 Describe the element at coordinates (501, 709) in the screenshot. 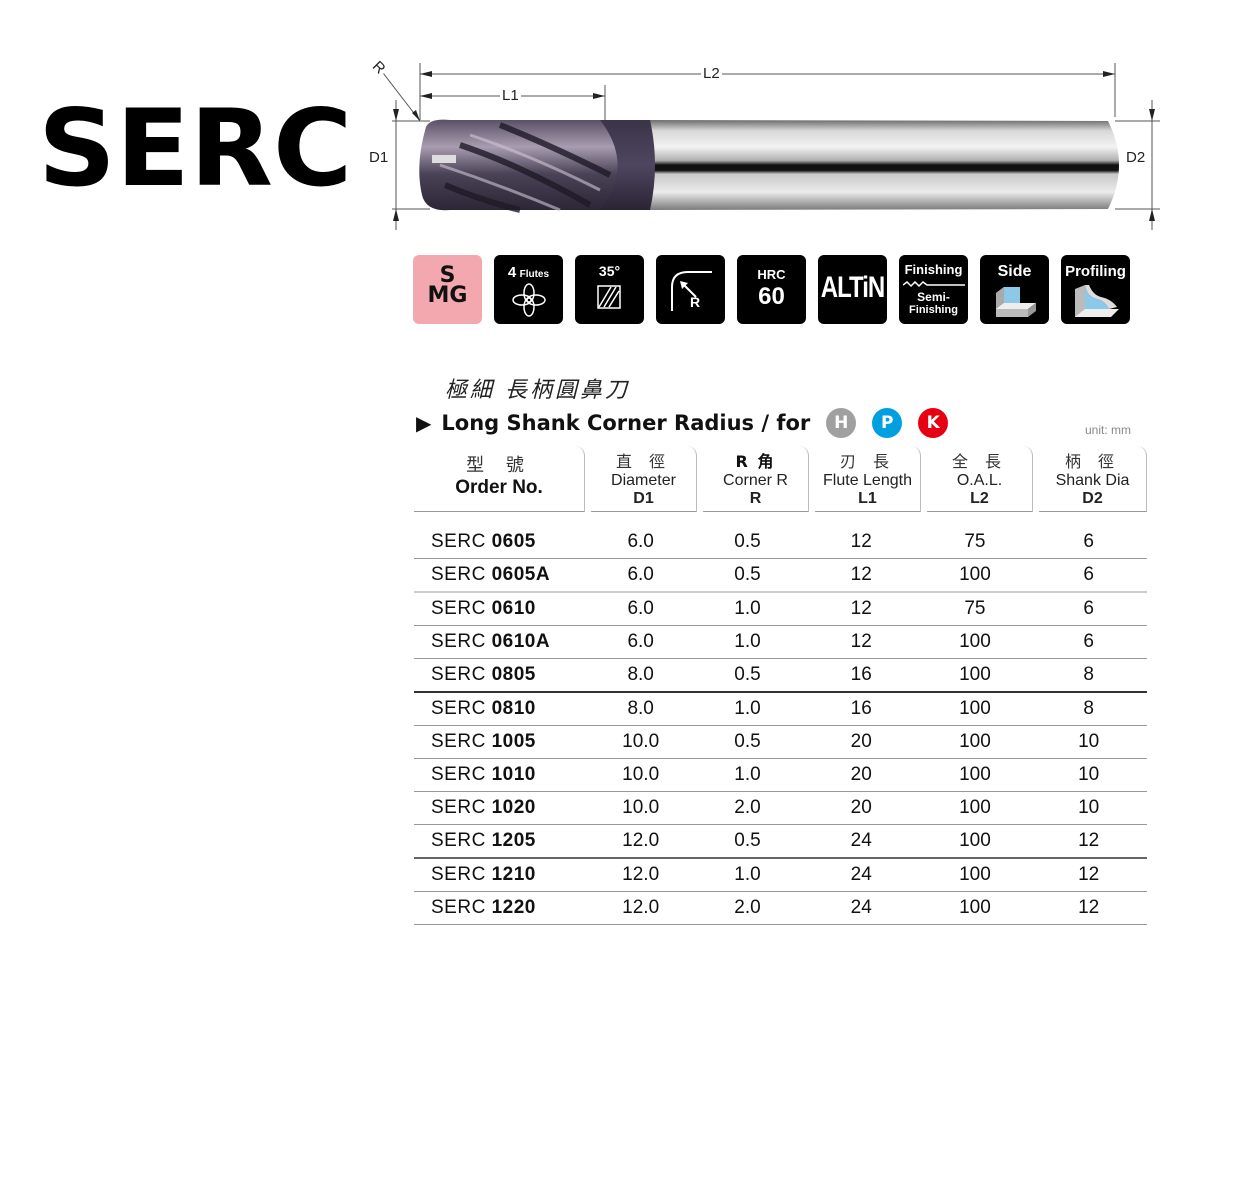

I see `order-no-cell: SERC 0810` at that location.